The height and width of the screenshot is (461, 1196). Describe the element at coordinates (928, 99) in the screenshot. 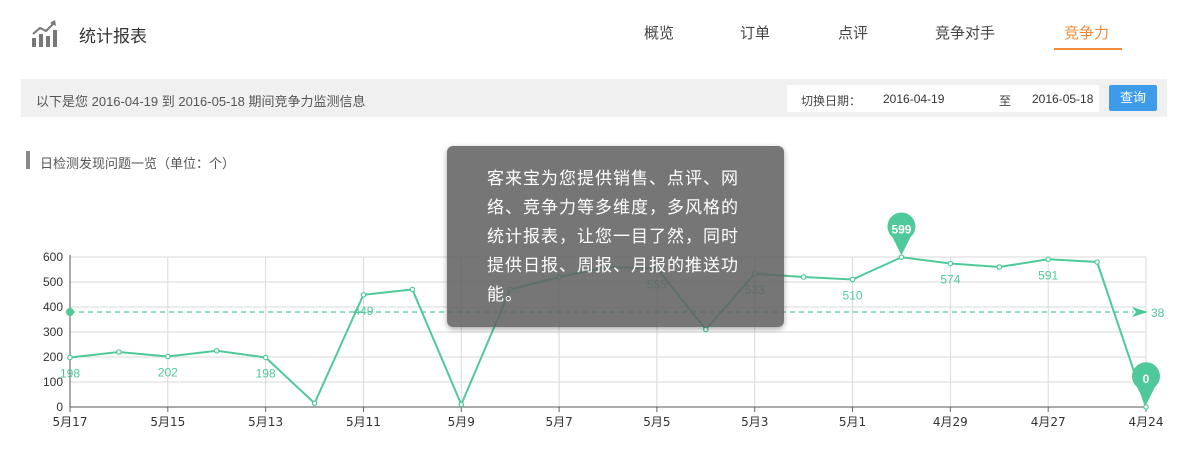

I see `date-from-input` at that location.